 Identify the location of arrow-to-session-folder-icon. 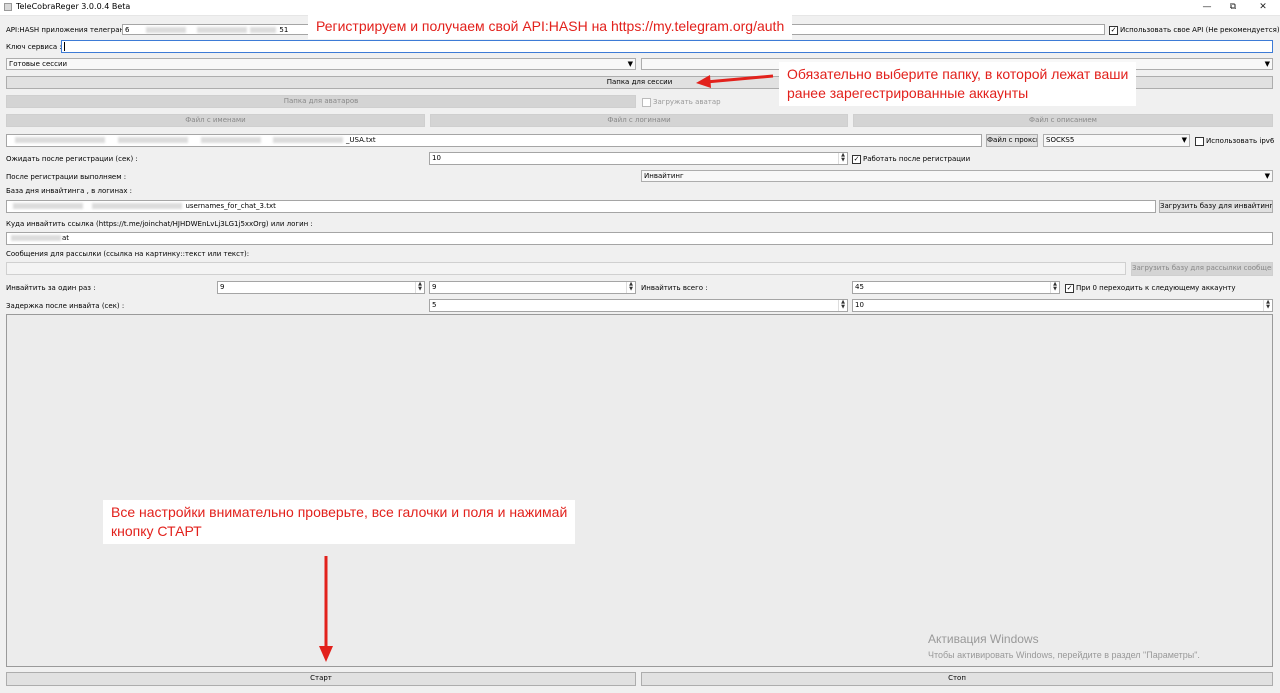
(735, 81).